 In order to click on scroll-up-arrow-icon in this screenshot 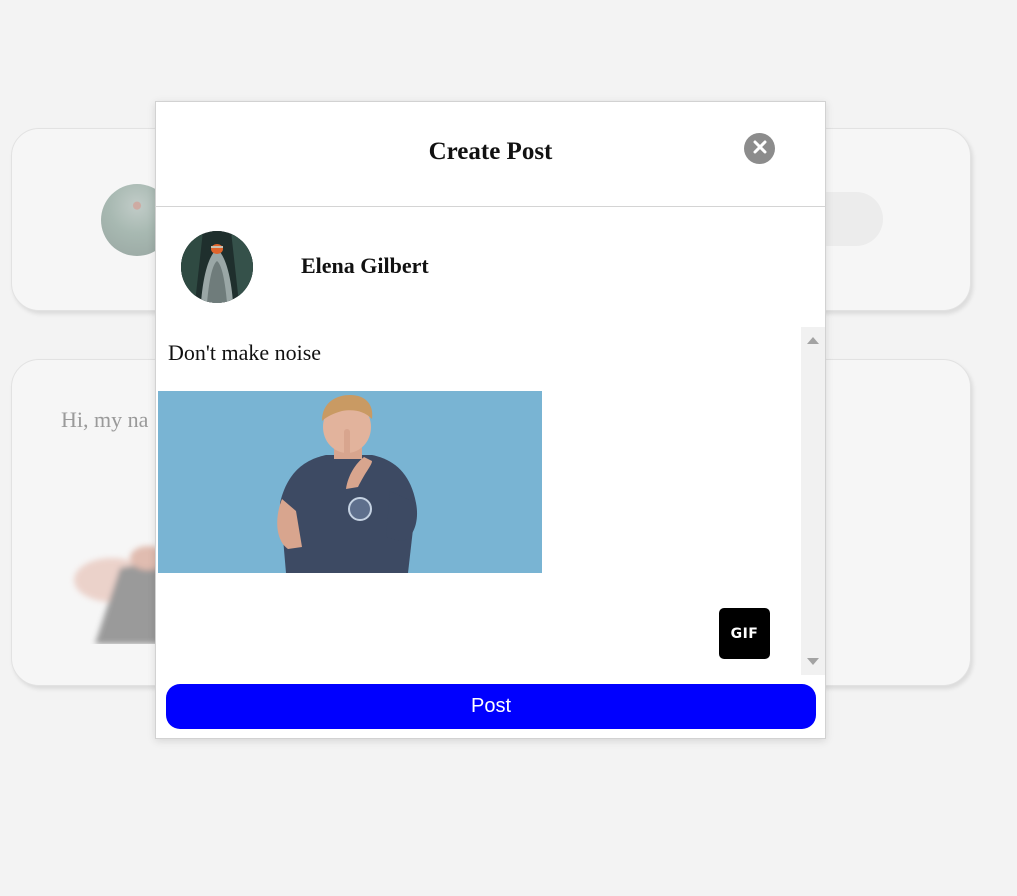, I will do `click(813, 340)`.